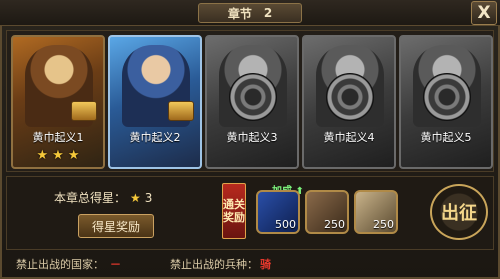 The width and height of the screenshot is (500, 279). I want to click on stage-name: 黄巾起义2, so click(155, 137).